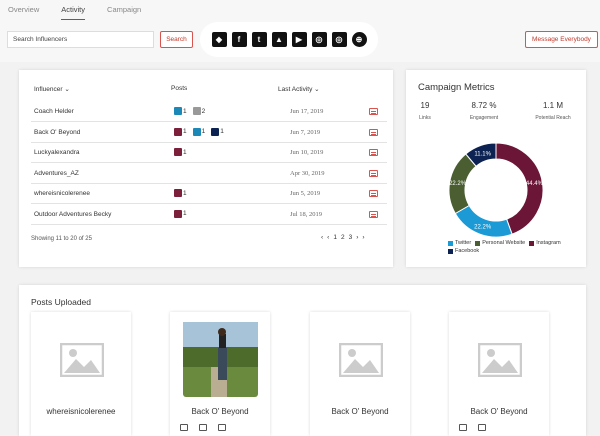 This screenshot has height=436, width=600. Describe the element at coordinates (222, 427) in the screenshot. I see `share-icon` at that location.